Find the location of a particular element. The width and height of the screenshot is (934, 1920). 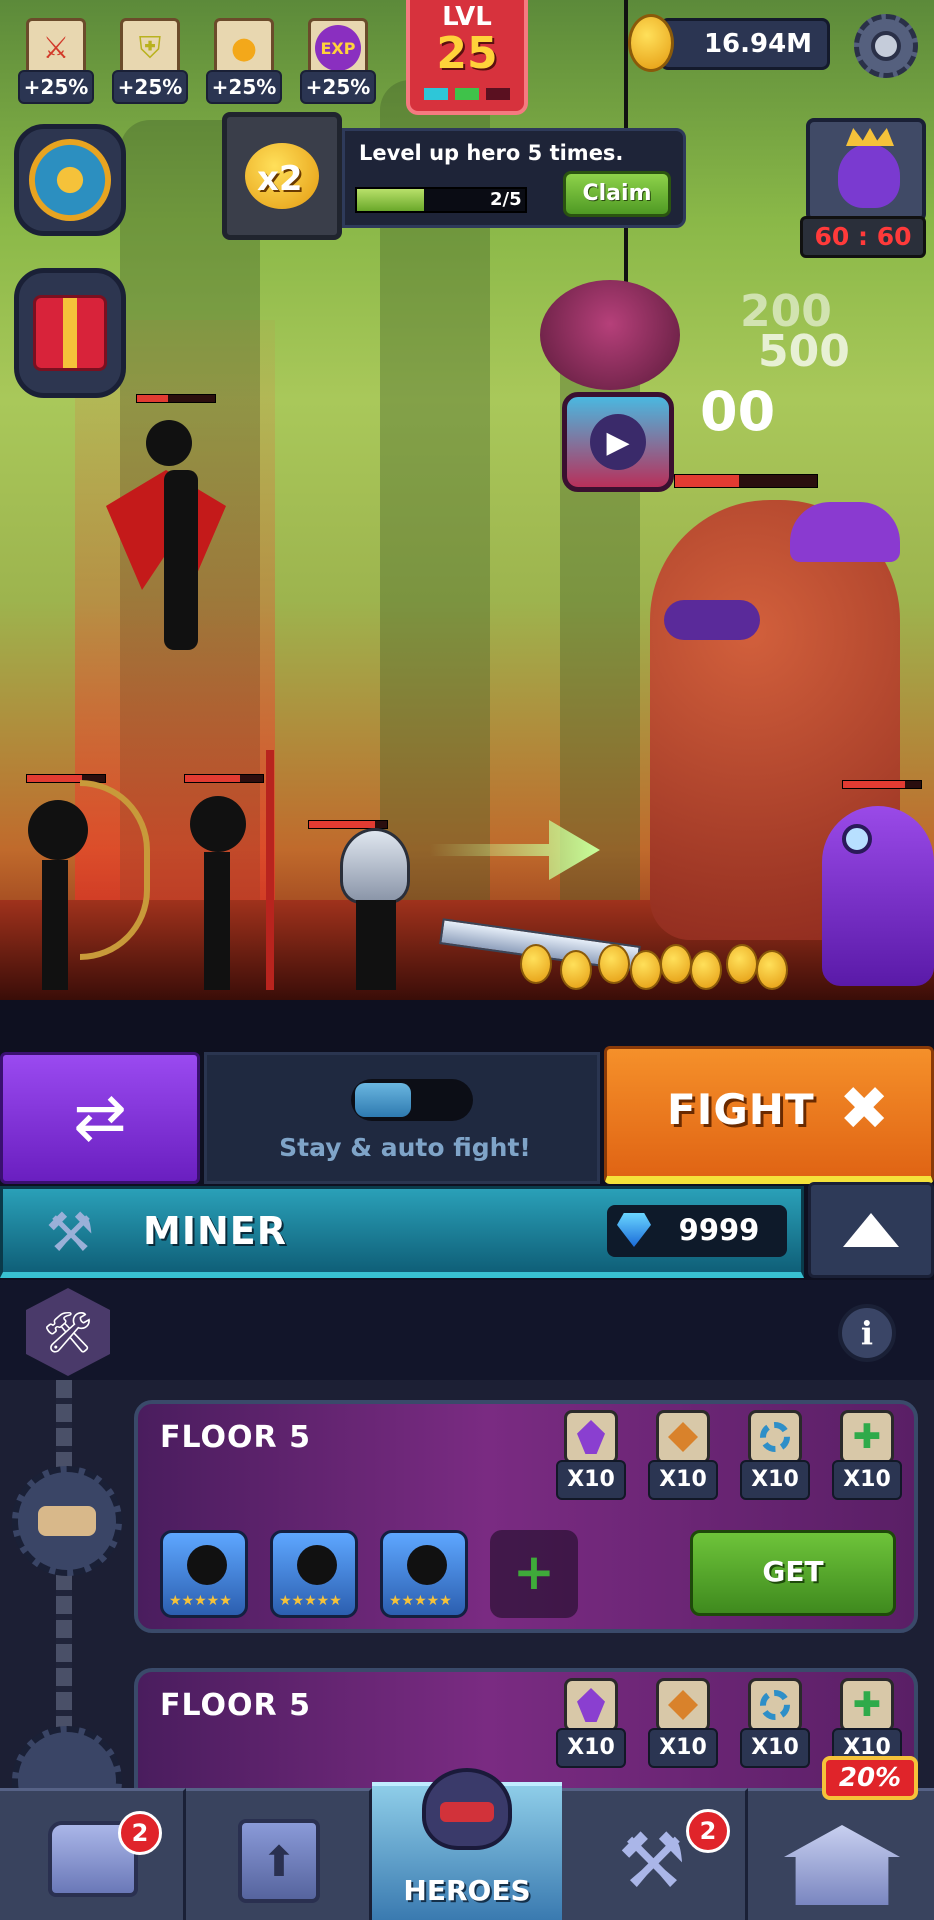

floor-title: FLOOR 5 is located at coordinates (235, 1705).